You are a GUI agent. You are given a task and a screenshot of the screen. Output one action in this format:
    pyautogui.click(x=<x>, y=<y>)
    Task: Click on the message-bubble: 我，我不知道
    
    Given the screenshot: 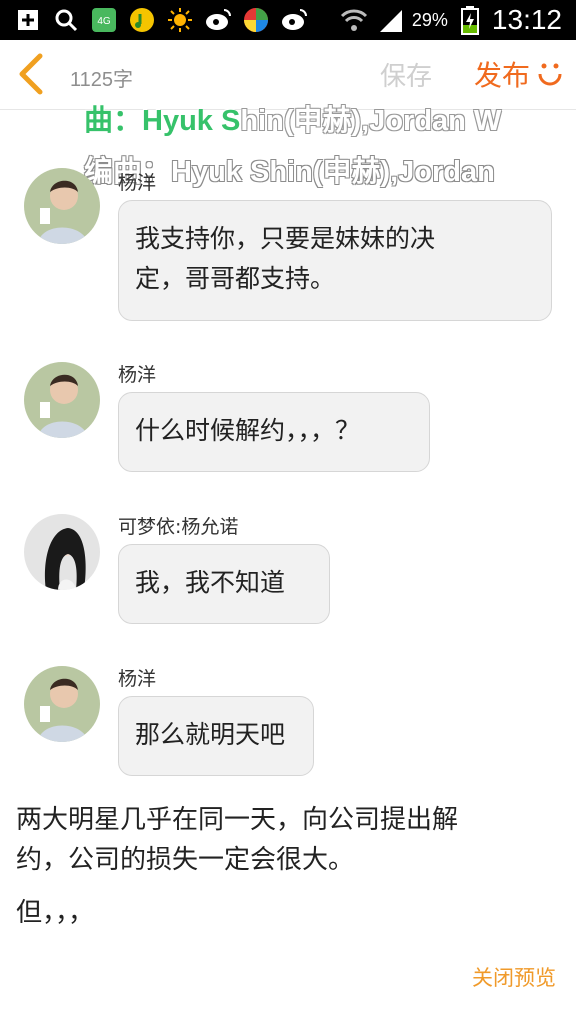 What is the action you would take?
    pyautogui.click(x=224, y=584)
    